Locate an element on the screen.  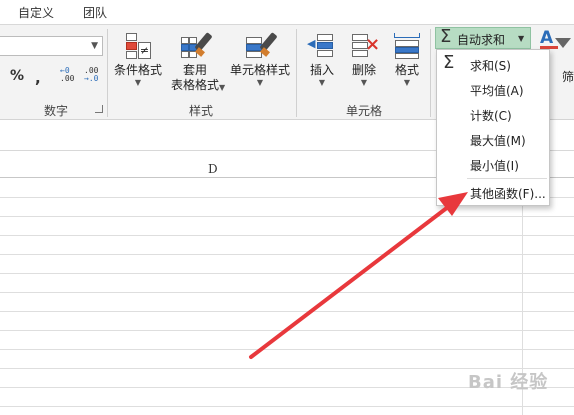
delete-cells-icon: × is located at coordinates (364, 46).